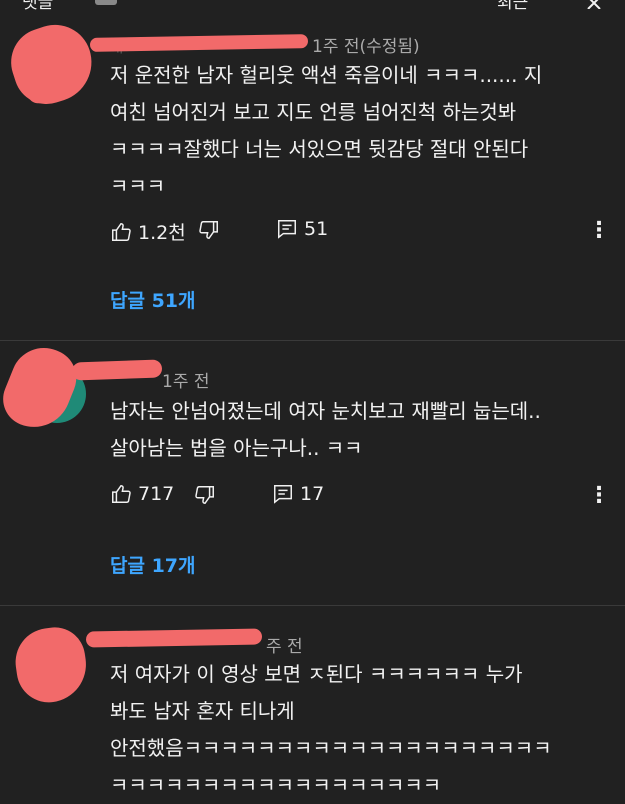 The image size is (625, 804). Describe the element at coordinates (302, 229) in the screenshot. I see `reply-button: 51` at that location.